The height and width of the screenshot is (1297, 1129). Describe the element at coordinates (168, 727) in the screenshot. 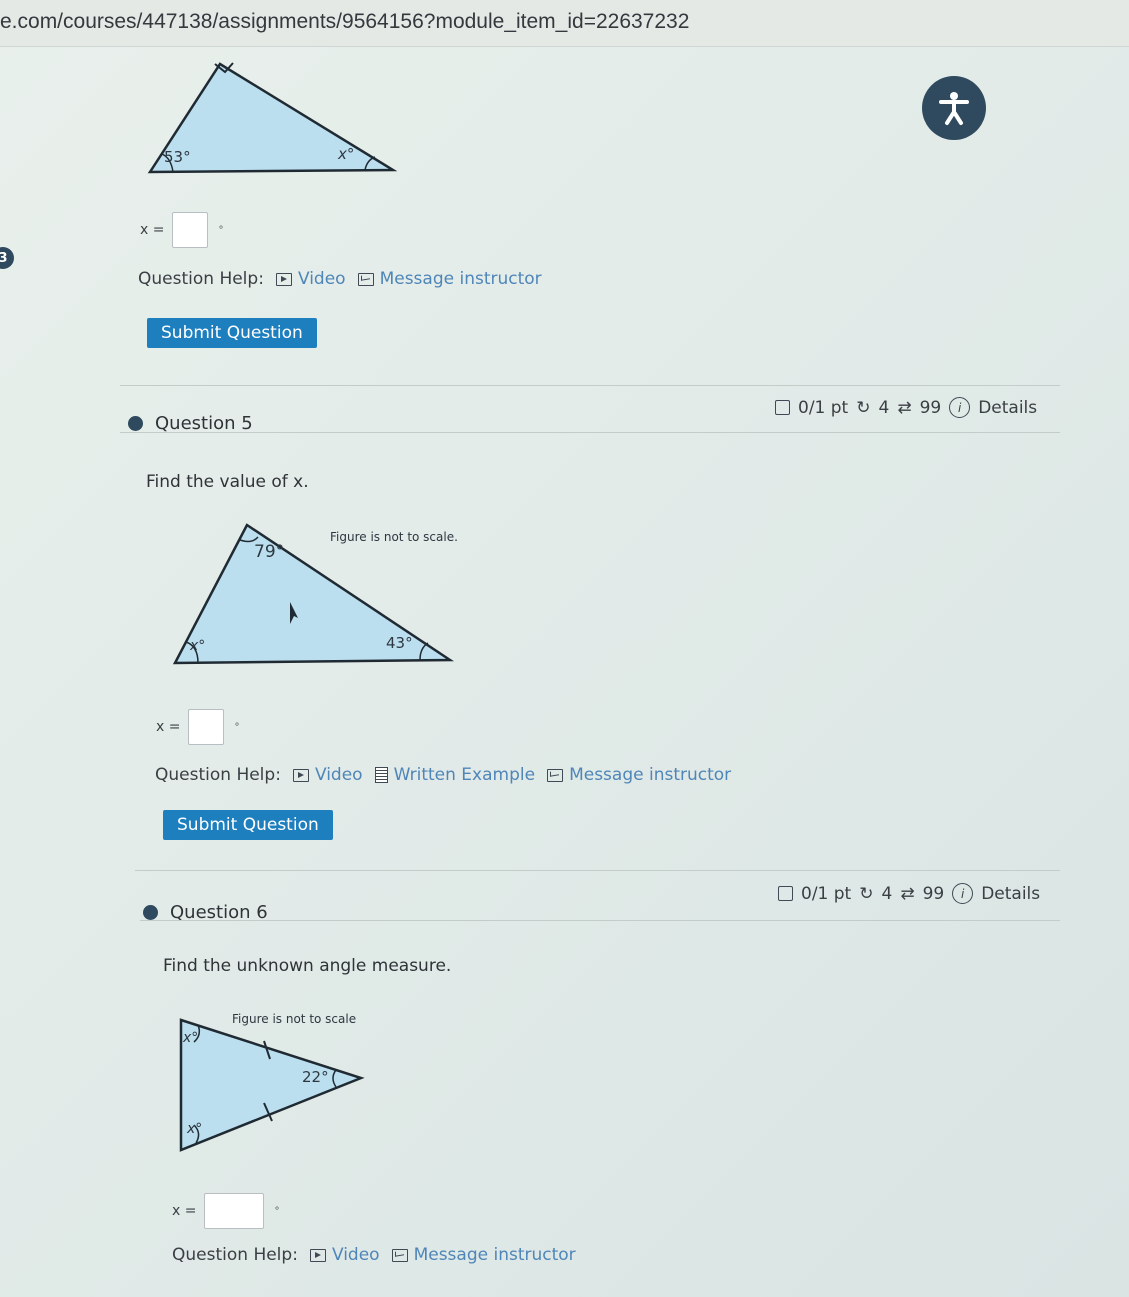

I see `q5-equation-label: x =` at that location.